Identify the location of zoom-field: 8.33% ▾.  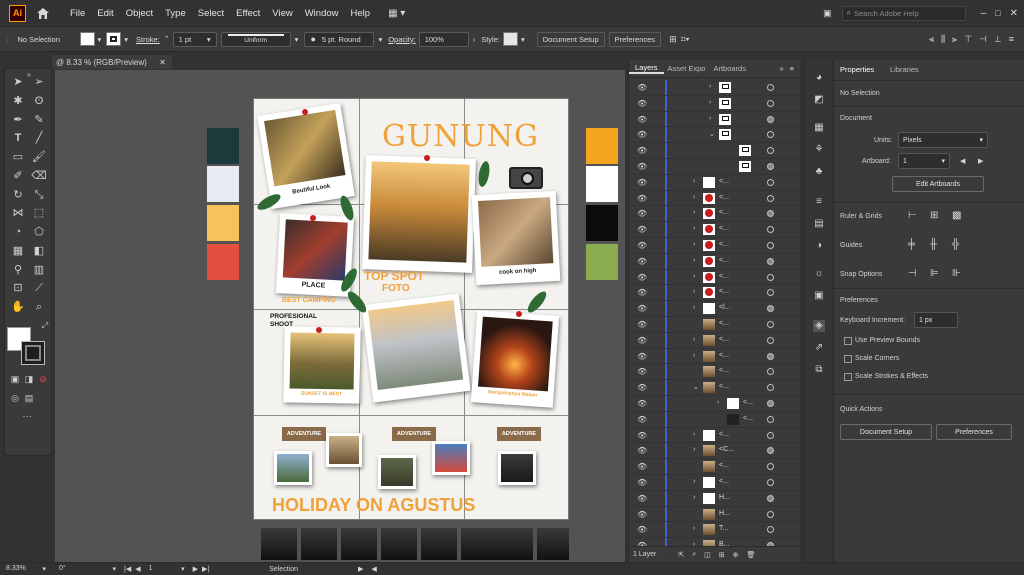
(25, 569).